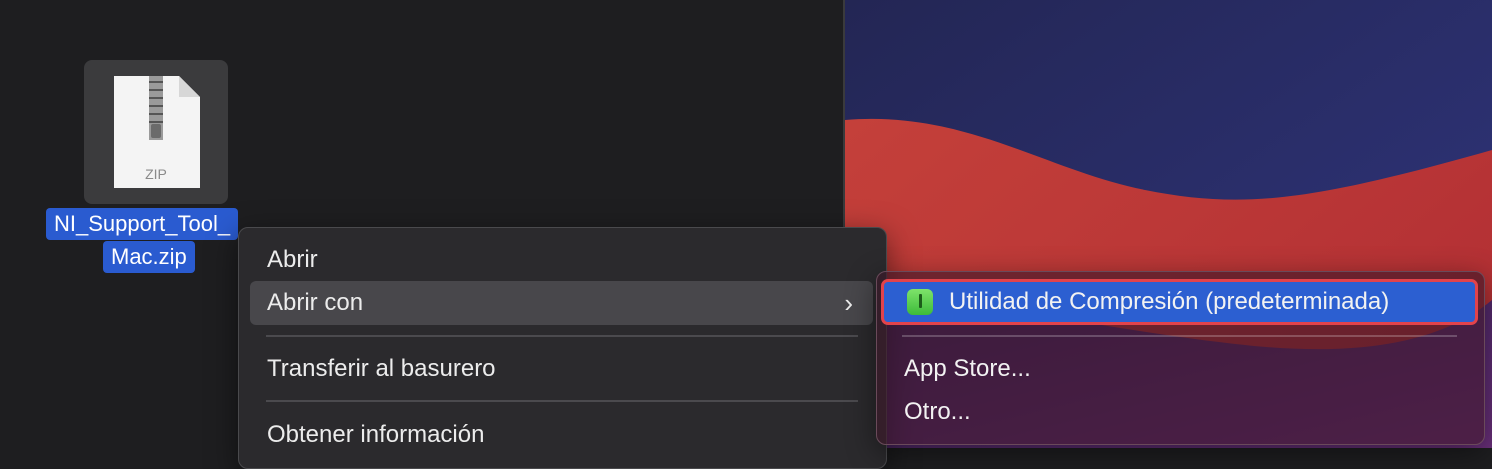  I want to click on menu-item-label: Abrir con, so click(315, 302).